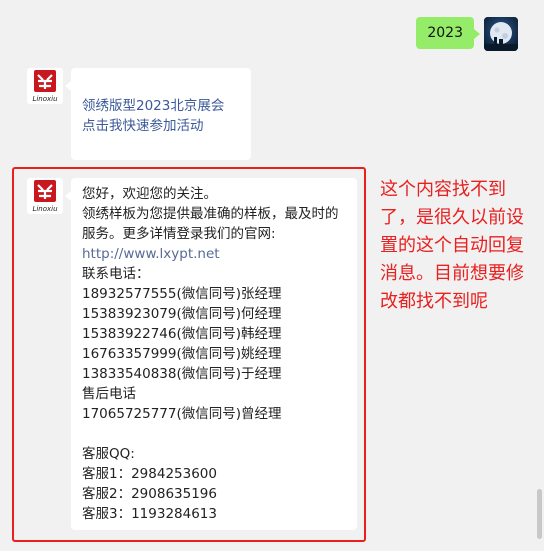 The image size is (544, 551). I want to click on contact-line: 18932577555(微信同号)张经理, so click(182, 294).